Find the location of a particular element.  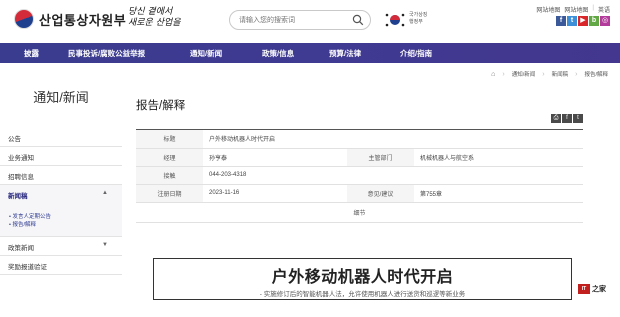

sidebar-title: 通知/新闻 is located at coordinates (61, 97).